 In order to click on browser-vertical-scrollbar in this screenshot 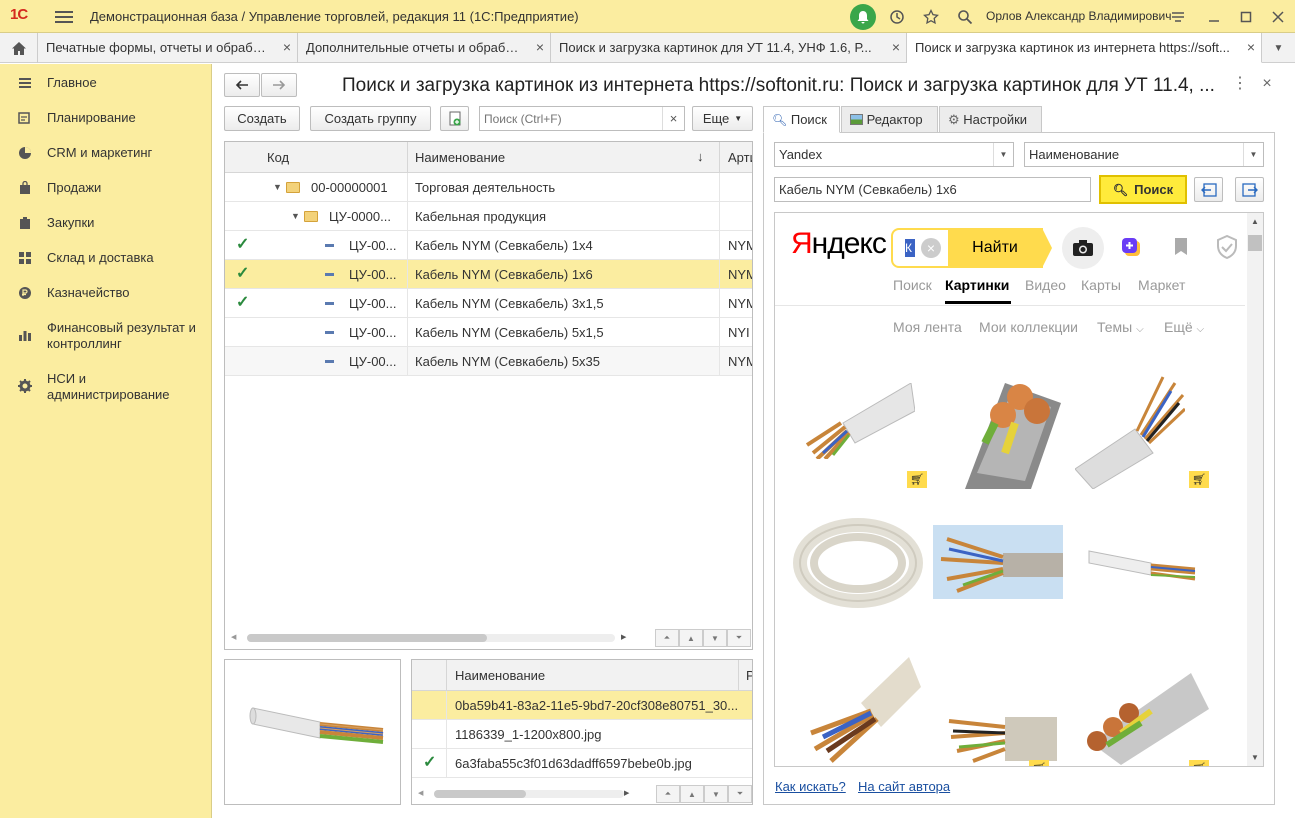, I will do `click(1255, 489)`.